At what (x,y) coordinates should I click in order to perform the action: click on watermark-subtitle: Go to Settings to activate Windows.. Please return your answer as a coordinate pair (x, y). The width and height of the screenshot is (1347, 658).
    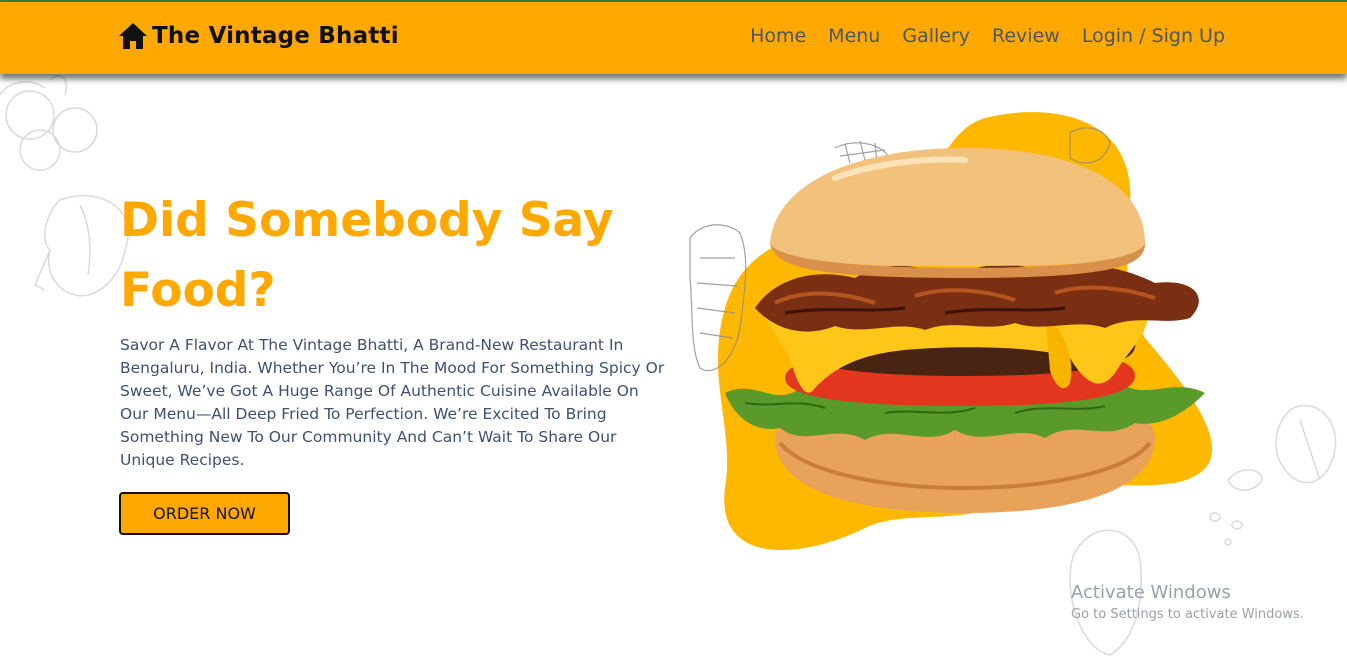
    Looking at the image, I should click on (1187, 614).